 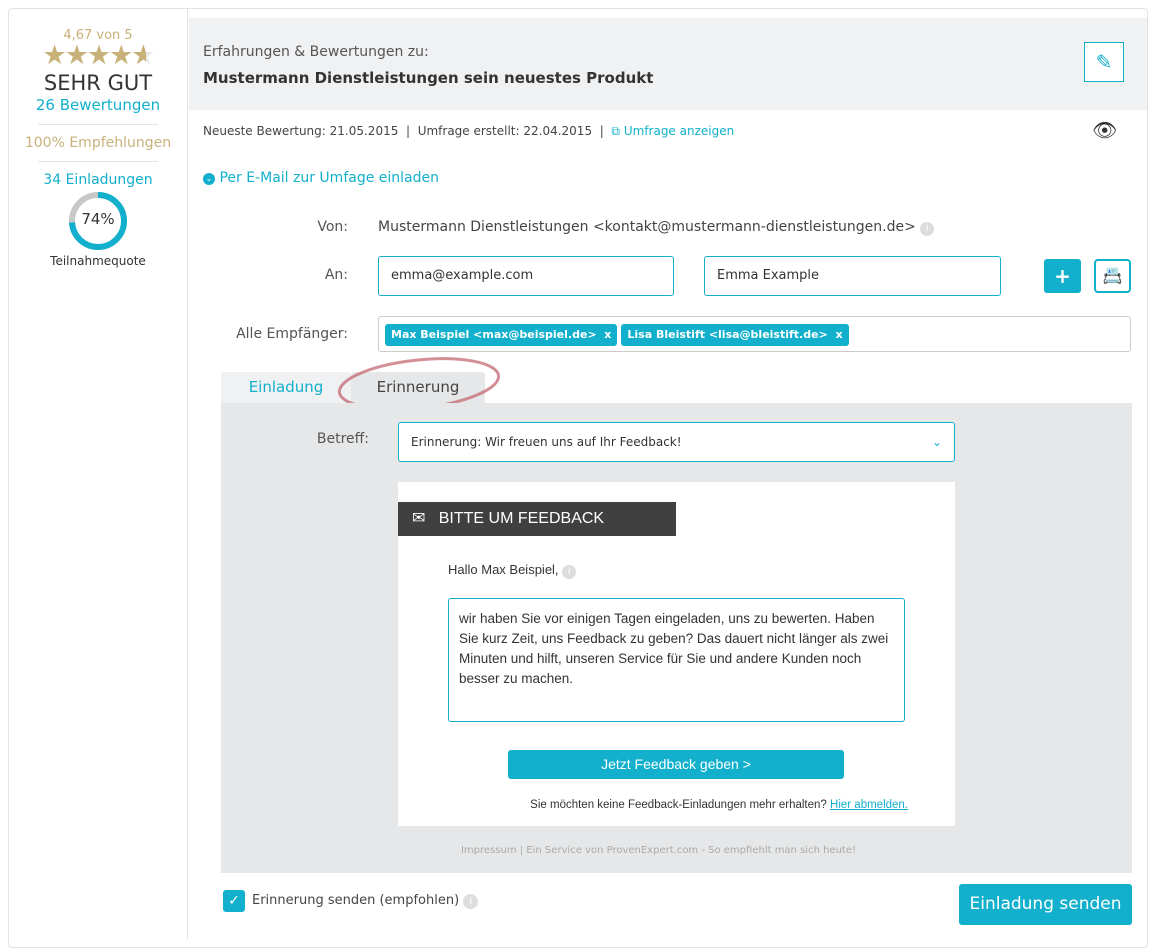 I want to click on chevron-down-icon: ⌄, so click(x=936, y=442).